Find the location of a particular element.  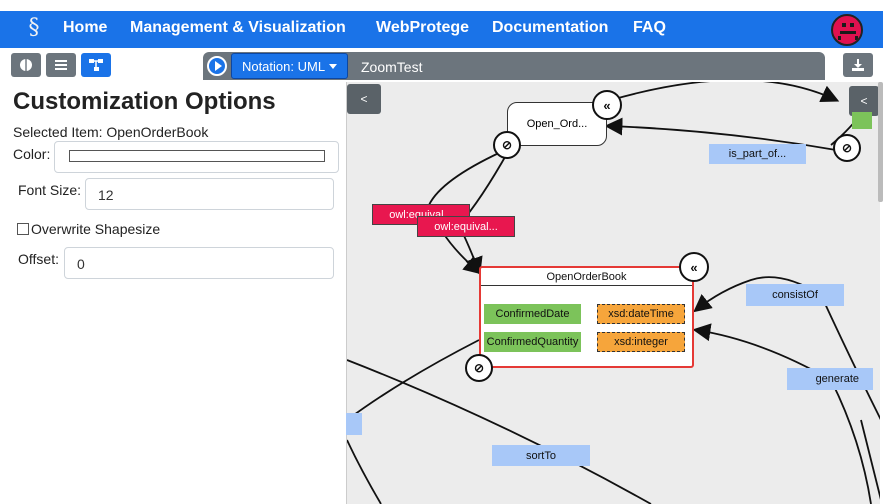

sort-to-label: sortTo is located at coordinates (541, 455).